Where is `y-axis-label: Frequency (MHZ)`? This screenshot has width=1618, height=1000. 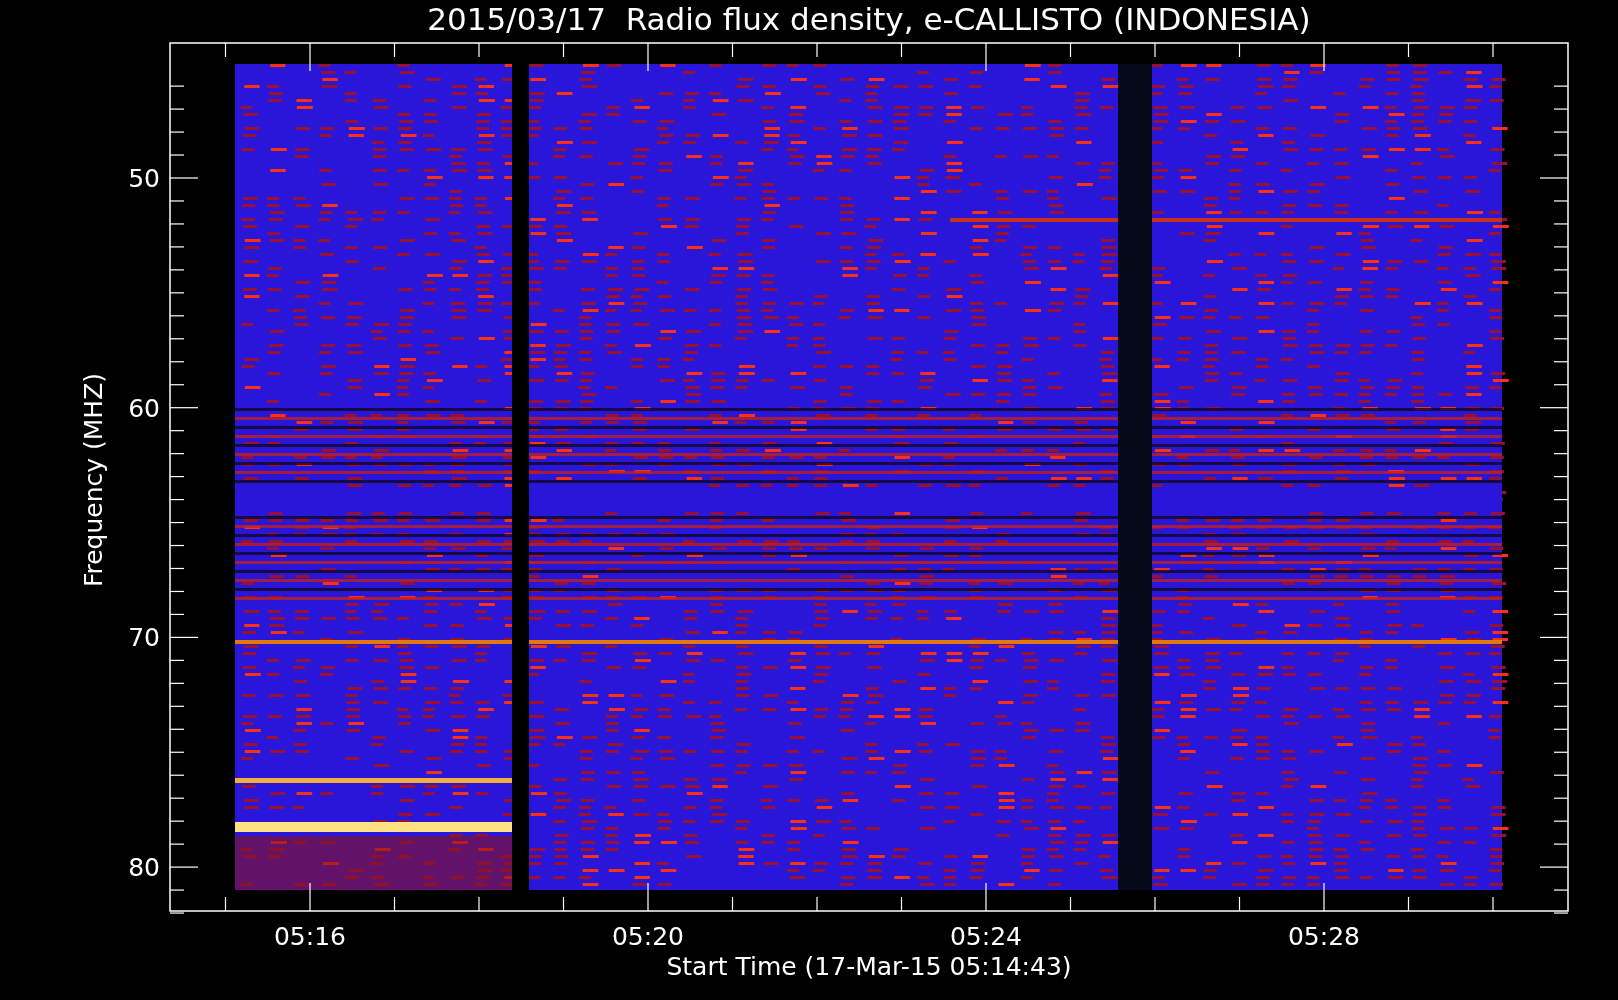
y-axis-label: Frequency (MHZ) is located at coordinates (93, 480).